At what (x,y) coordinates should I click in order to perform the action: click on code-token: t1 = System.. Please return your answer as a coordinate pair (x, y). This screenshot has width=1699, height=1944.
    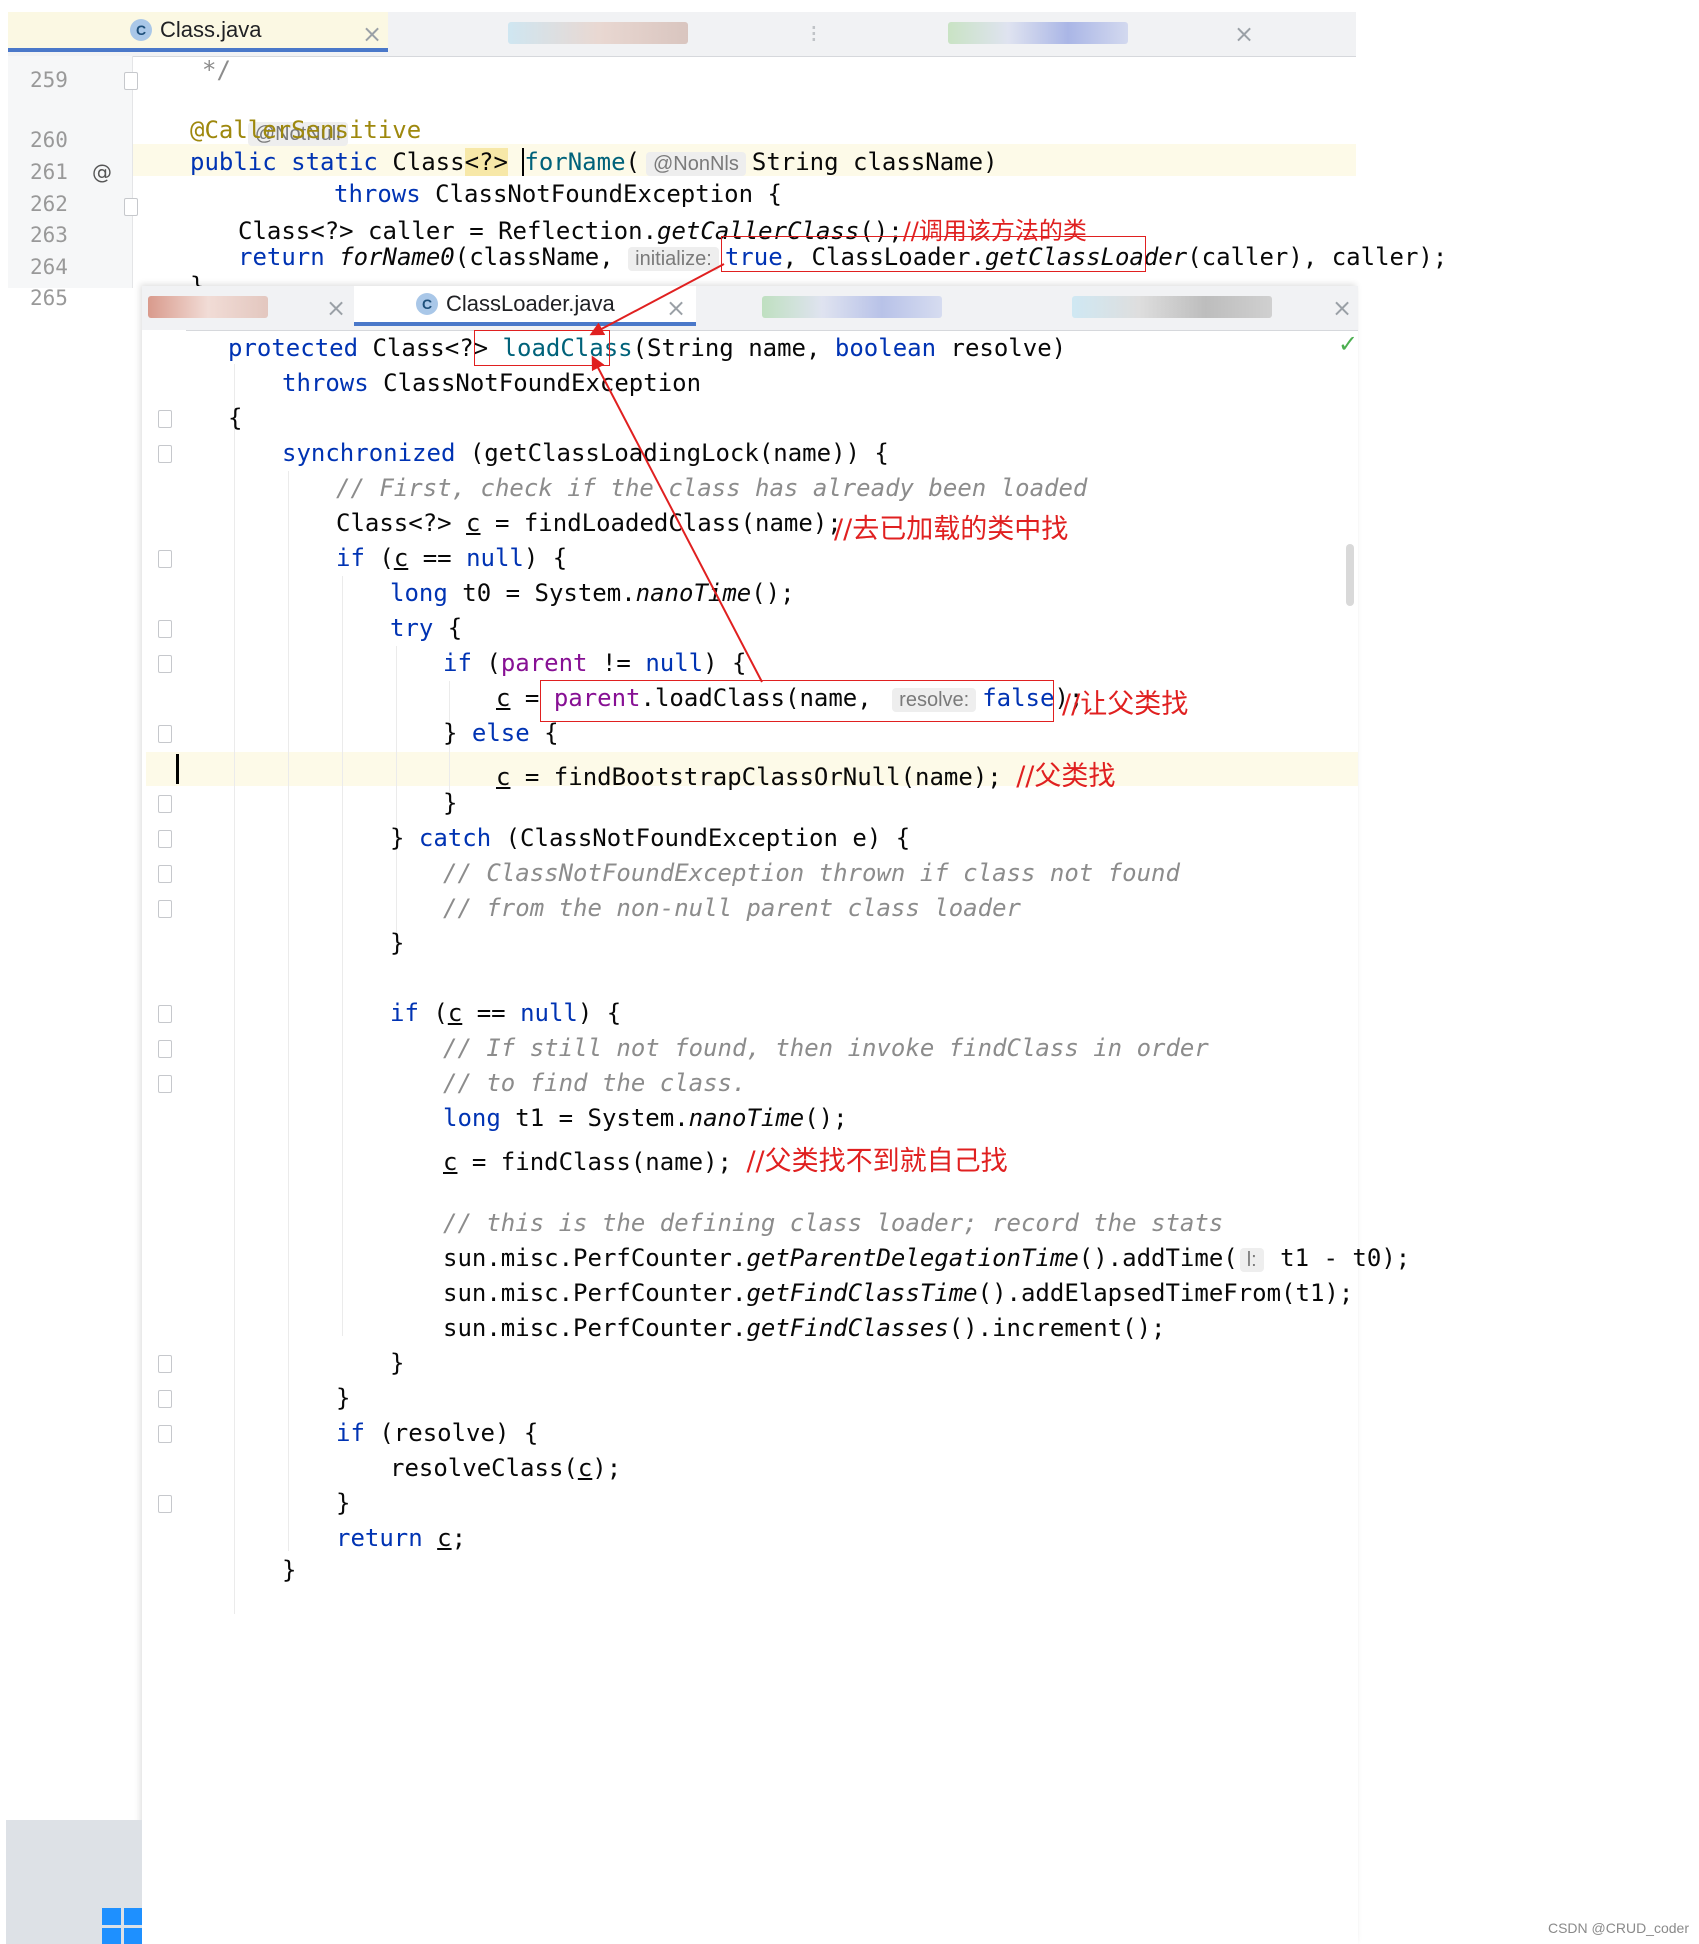
    Looking at the image, I should click on (594, 1118).